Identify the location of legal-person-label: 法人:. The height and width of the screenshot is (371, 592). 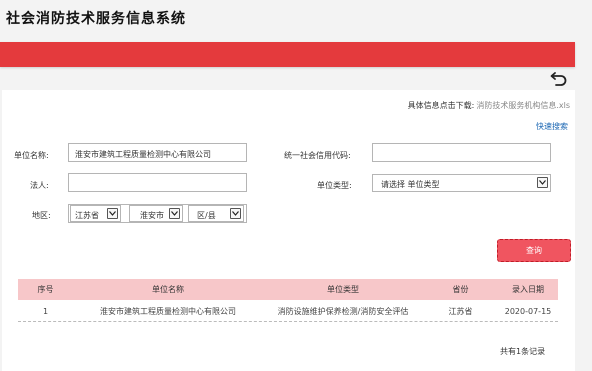
(39, 185).